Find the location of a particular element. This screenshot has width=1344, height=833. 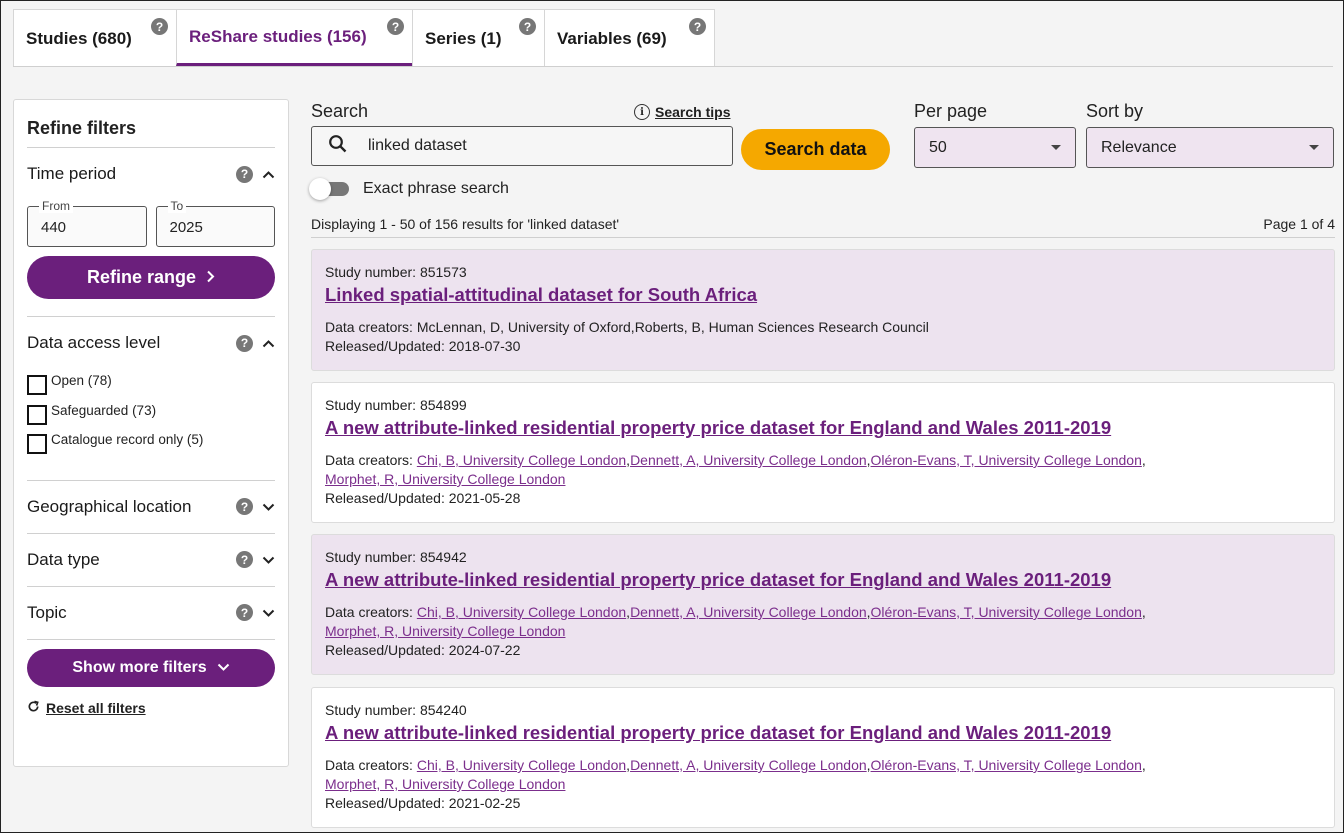

page-indicator: Page 1 of 4 is located at coordinates (1299, 224).